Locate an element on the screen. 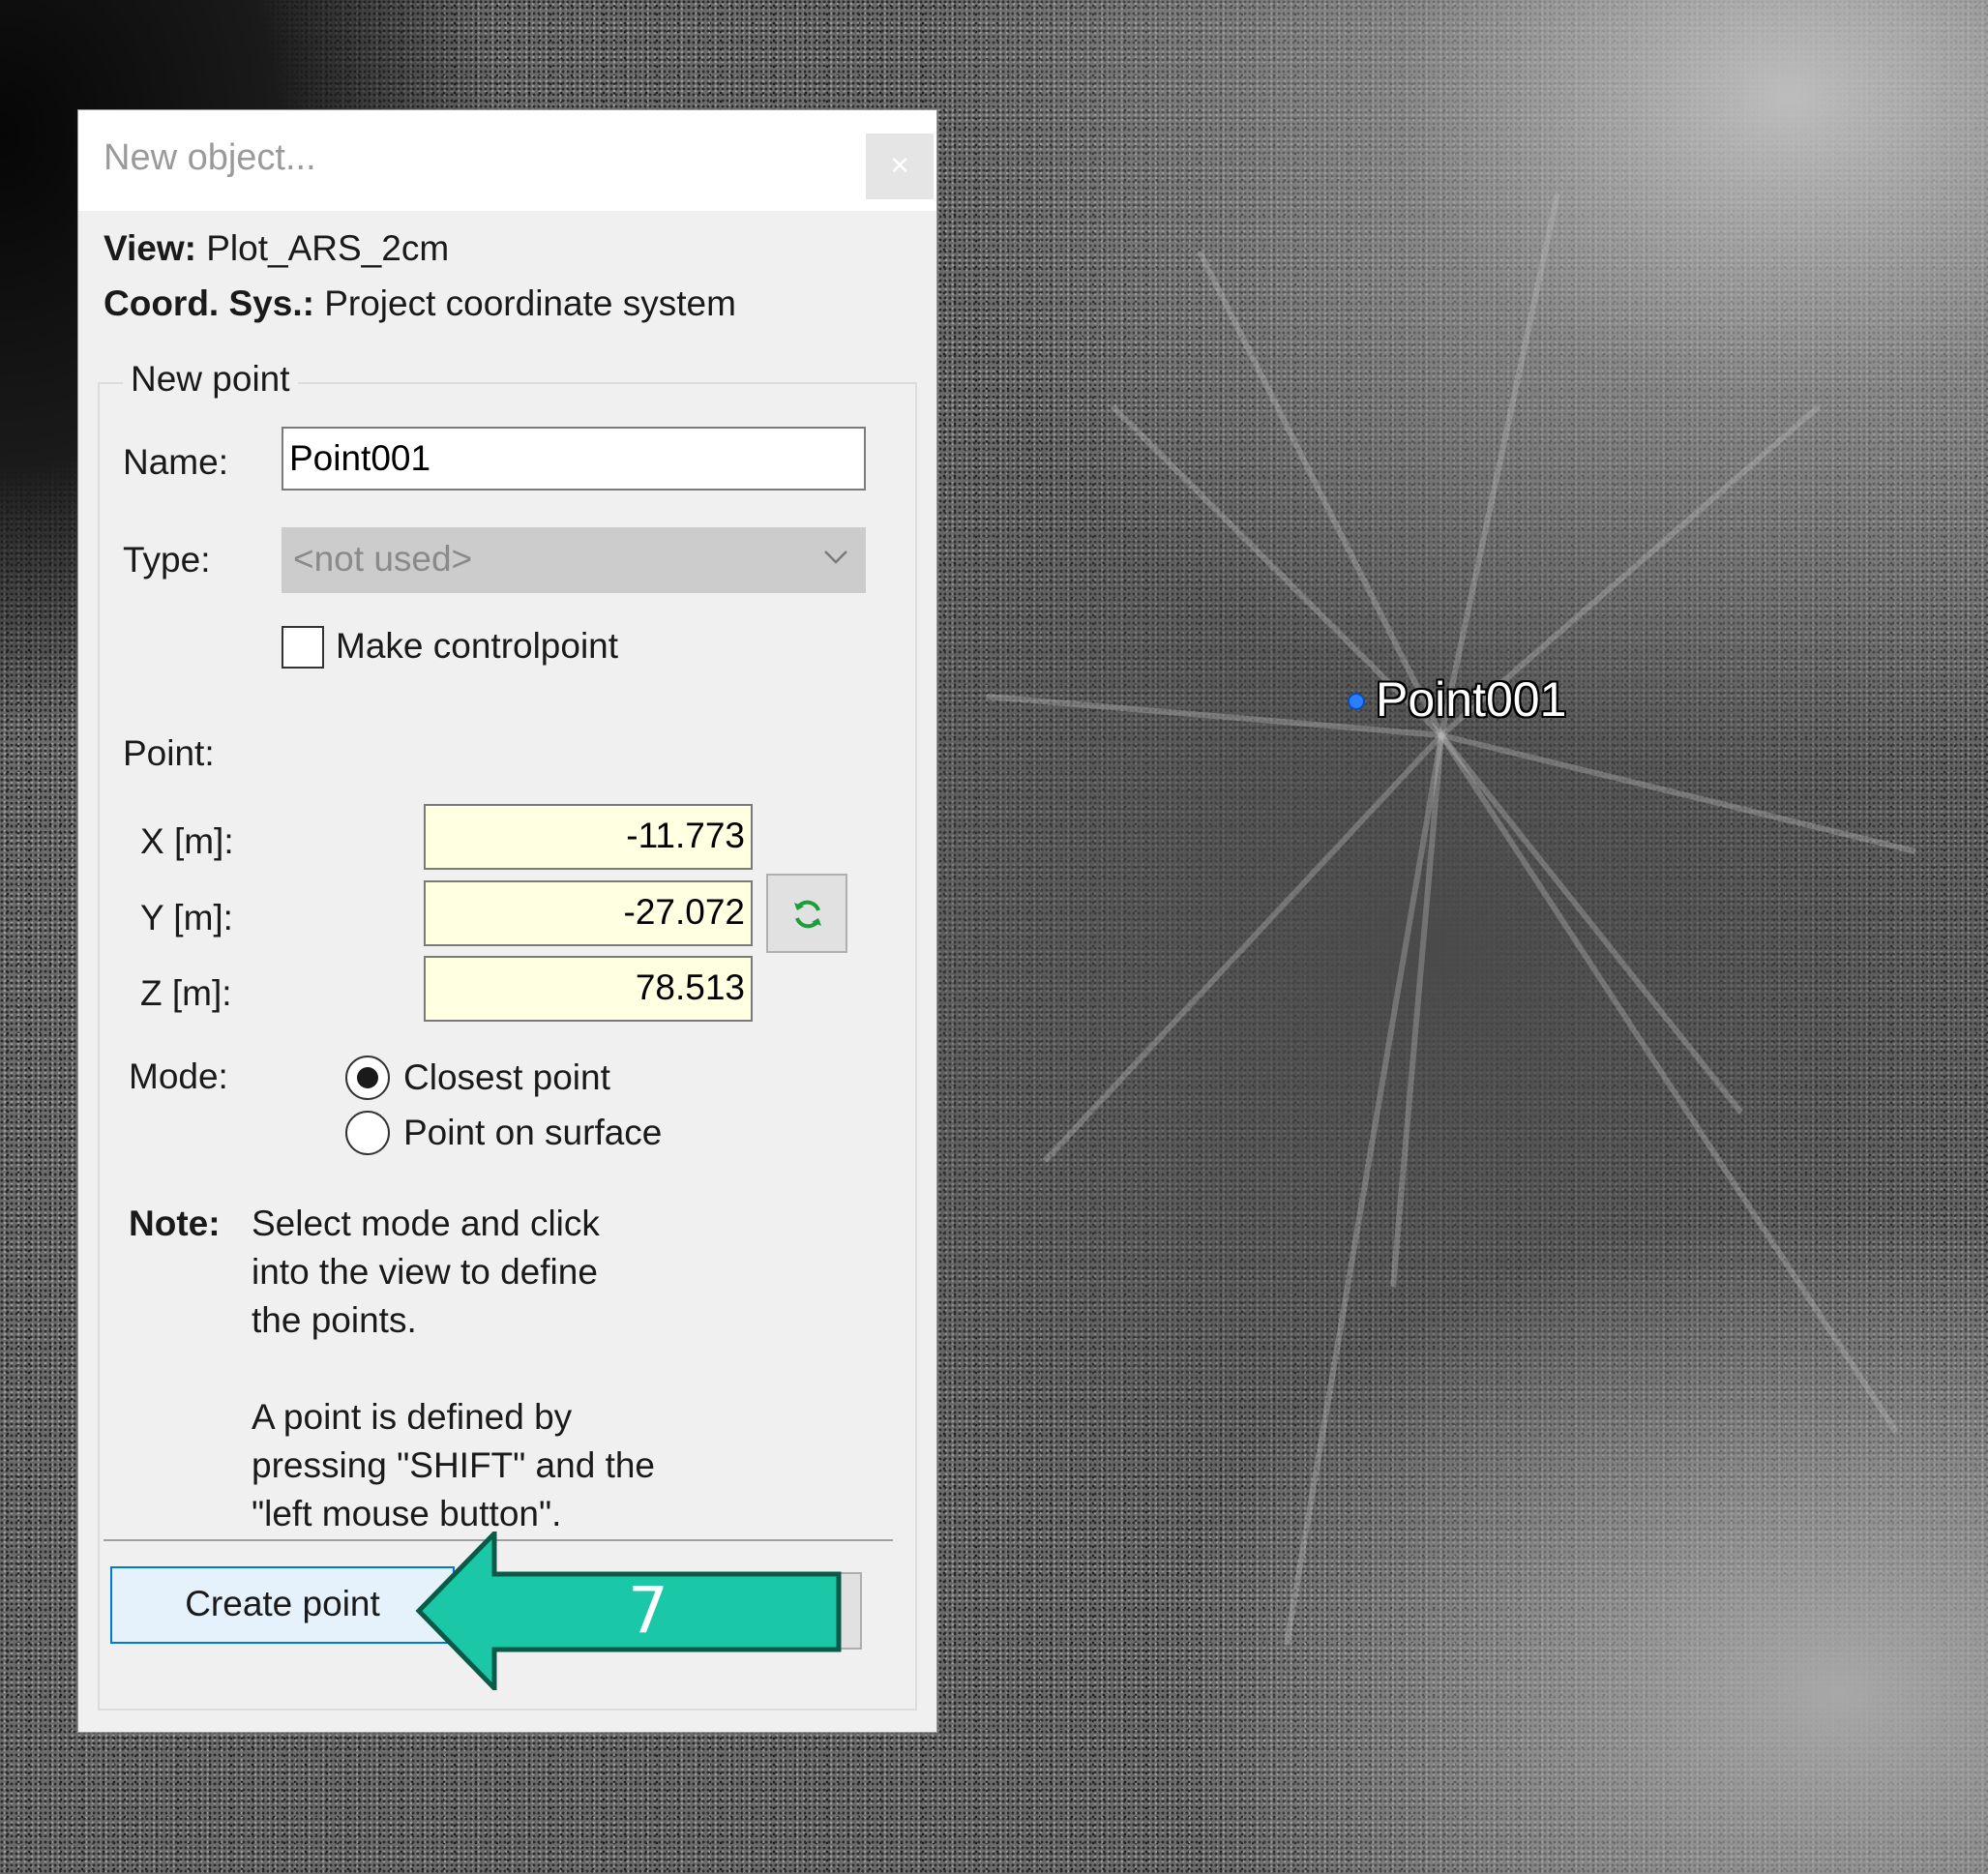 Image resolution: width=1988 pixels, height=1874 pixels. y-coordinate-field: -27.072 is located at coordinates (588, 913).